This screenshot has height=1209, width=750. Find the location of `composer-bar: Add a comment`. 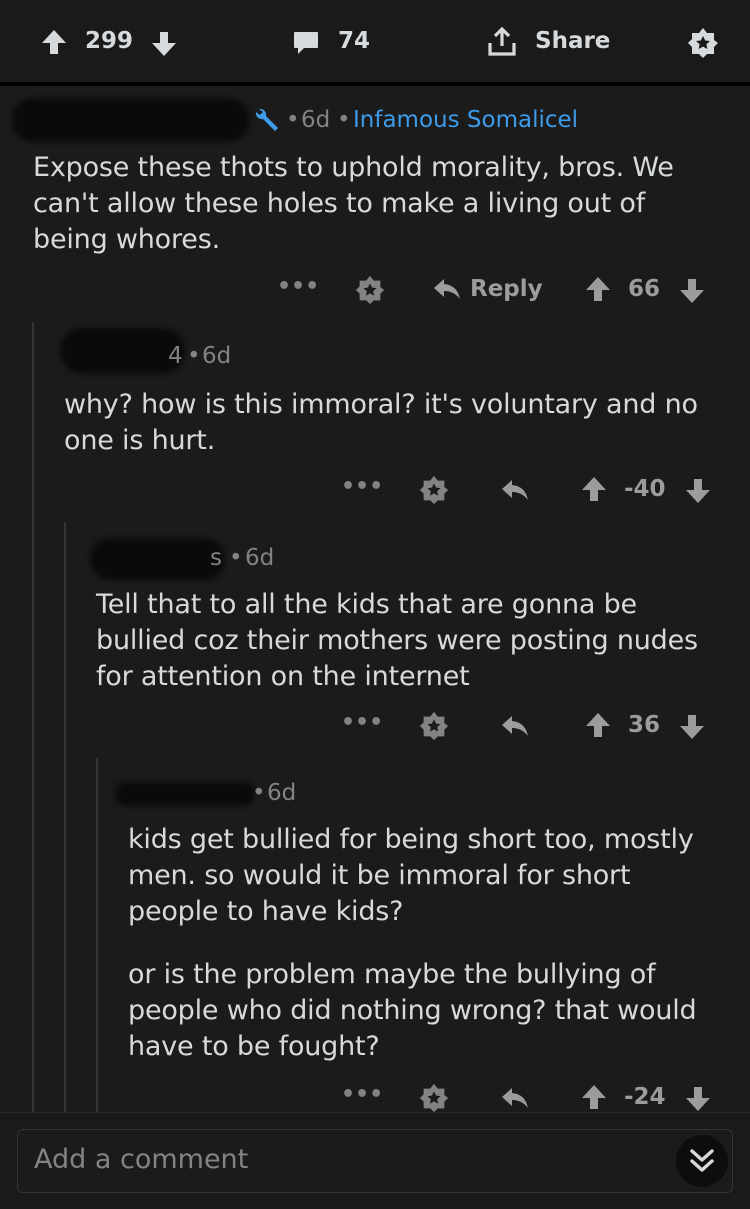

composer-bar: Add a comment is located at coordinates (375, 1160).